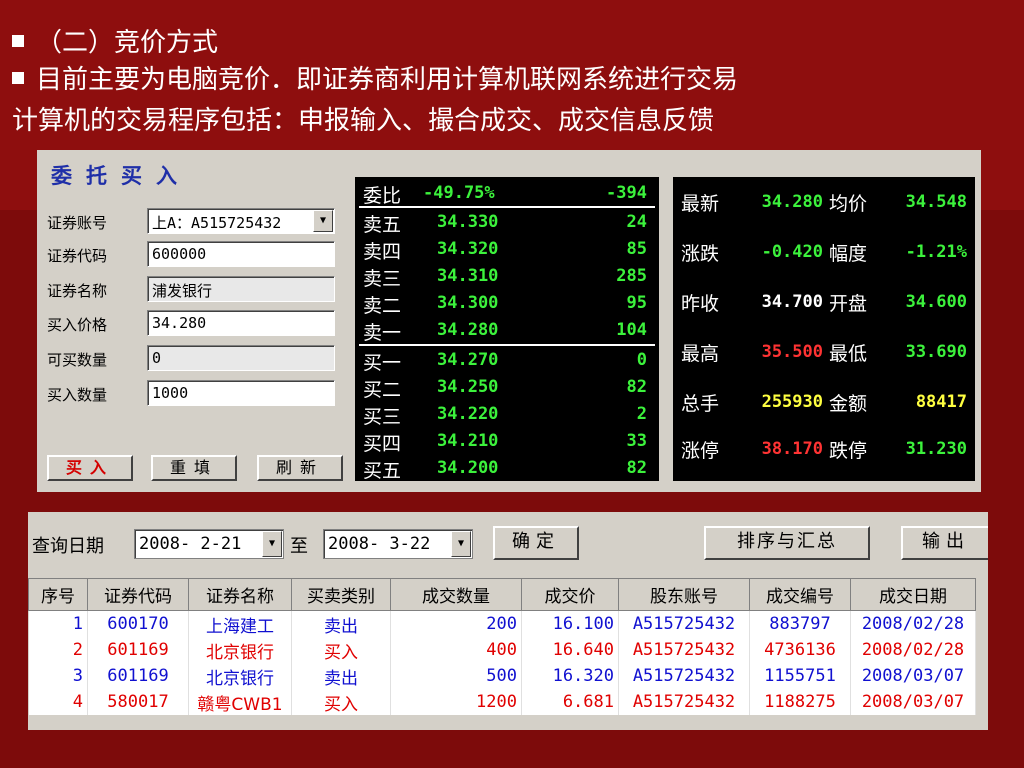  Describe the element at coordinates (382, 444) in the screenshot. I see `level-label: 买四` at that location.